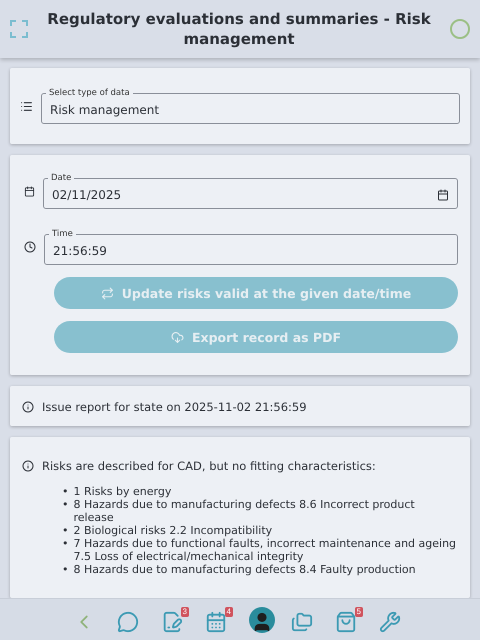  I want to click on field-label: Time, so click(62, 234).